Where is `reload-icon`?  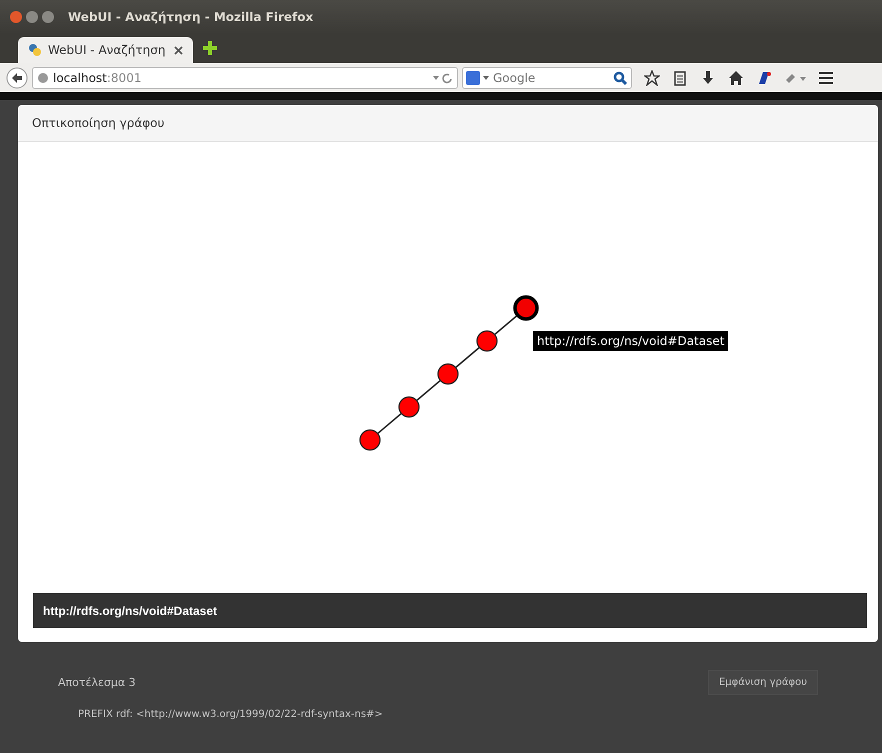
reload-icon is located at coordinates (442, 78).